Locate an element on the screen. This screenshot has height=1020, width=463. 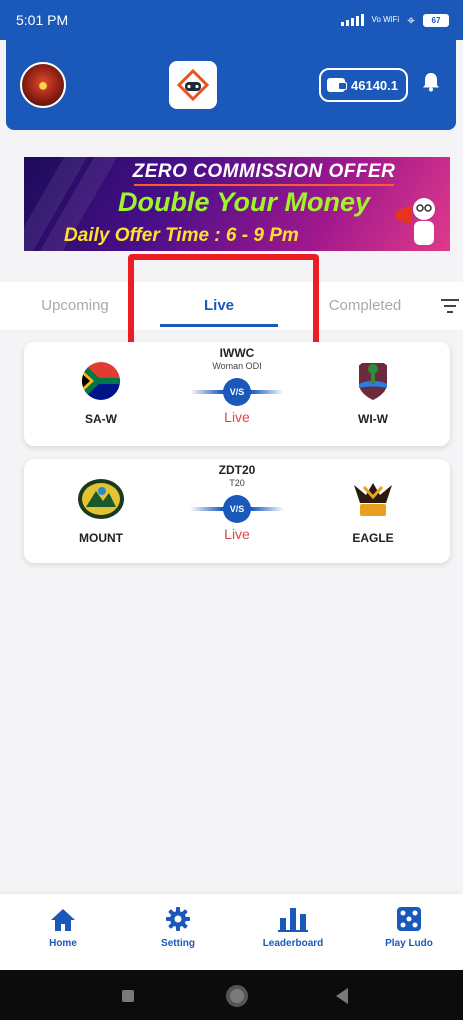
team-right: WI-W is located at coordinates (373, 393).